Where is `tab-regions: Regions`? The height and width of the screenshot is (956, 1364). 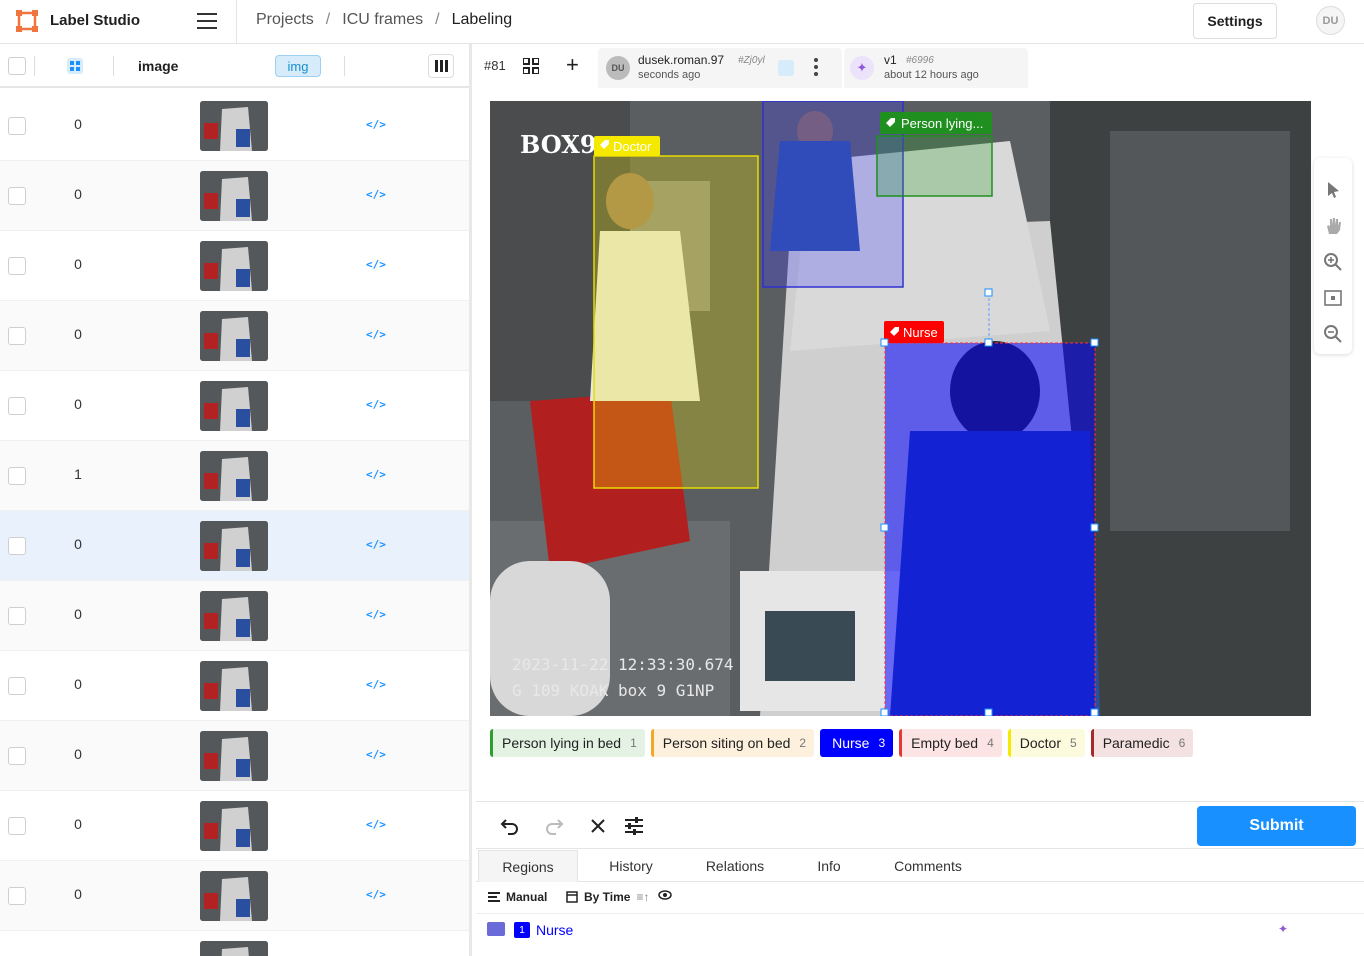 tab-regions: Regions is located at coordinates (528, 866).